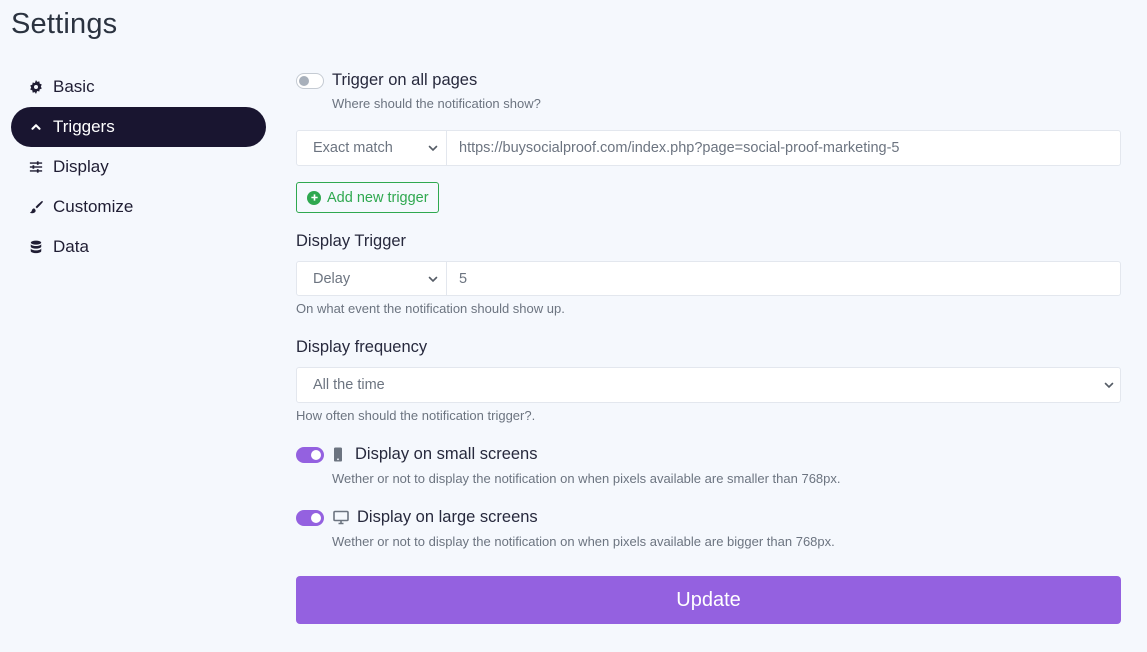 The height and width of the screenshot is (652, 1147). What do you see at coordinates (310, 454) in the screenshot?
I see `small-screens-toggle` at bounding box center [310, 454].